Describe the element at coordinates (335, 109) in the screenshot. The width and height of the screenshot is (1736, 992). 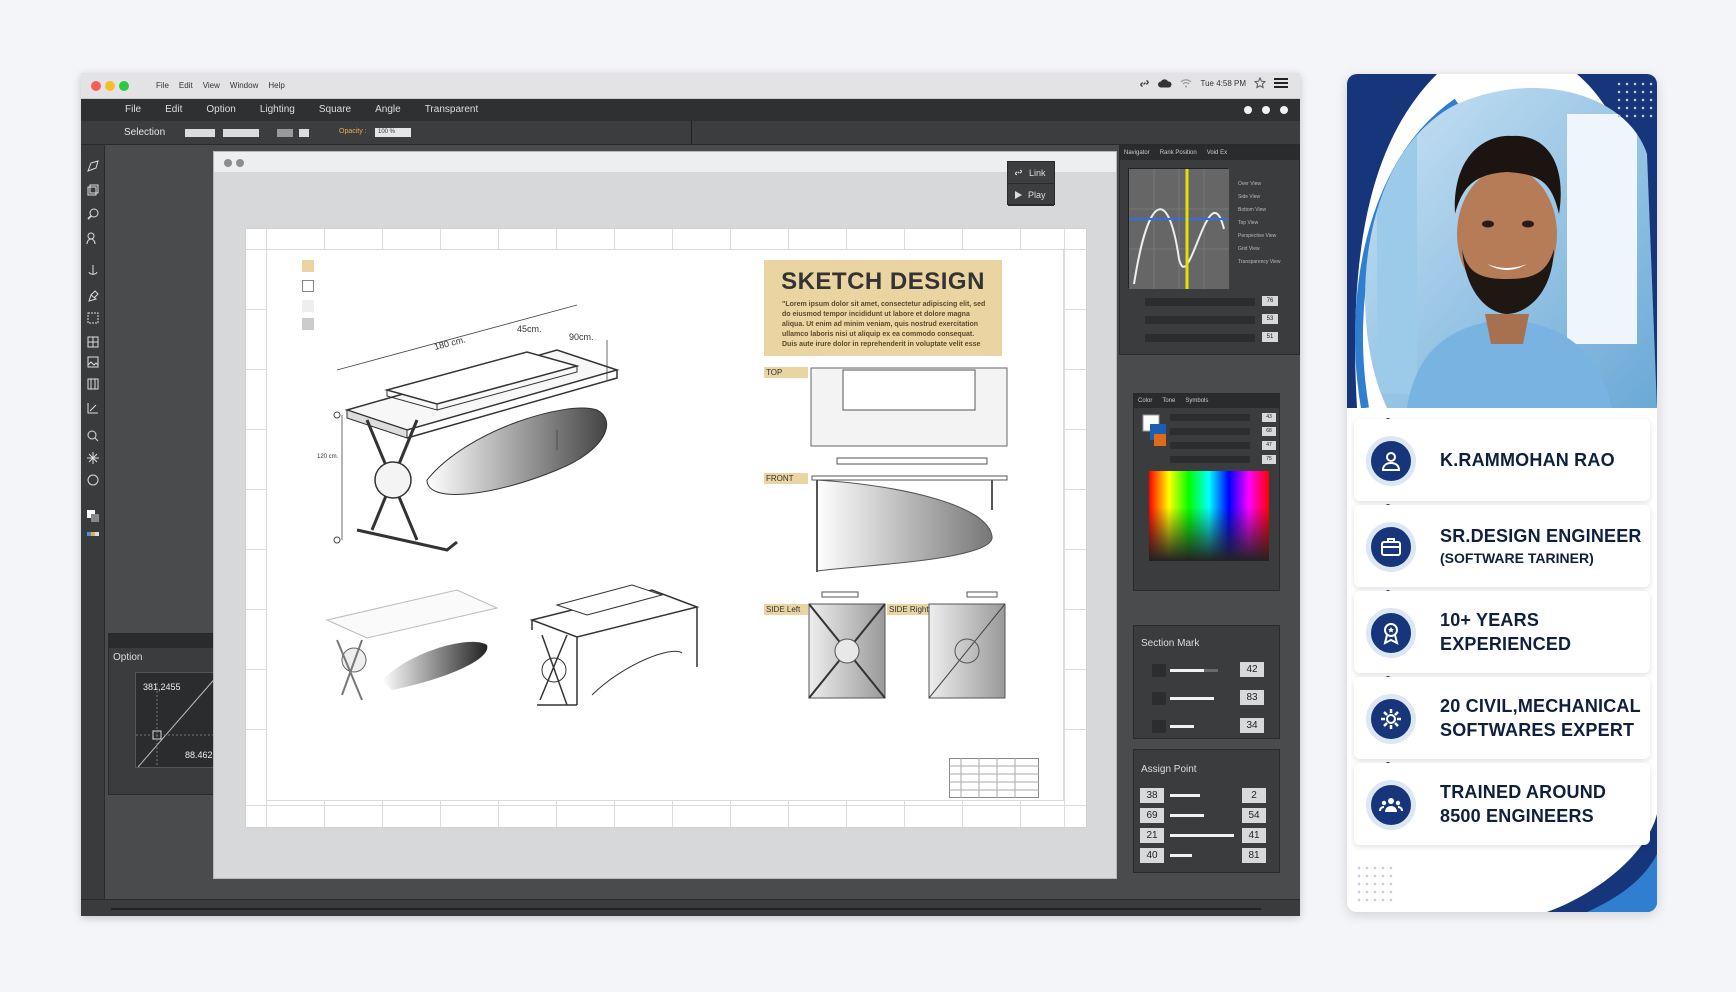
I see `menu-square: Square` at that location.